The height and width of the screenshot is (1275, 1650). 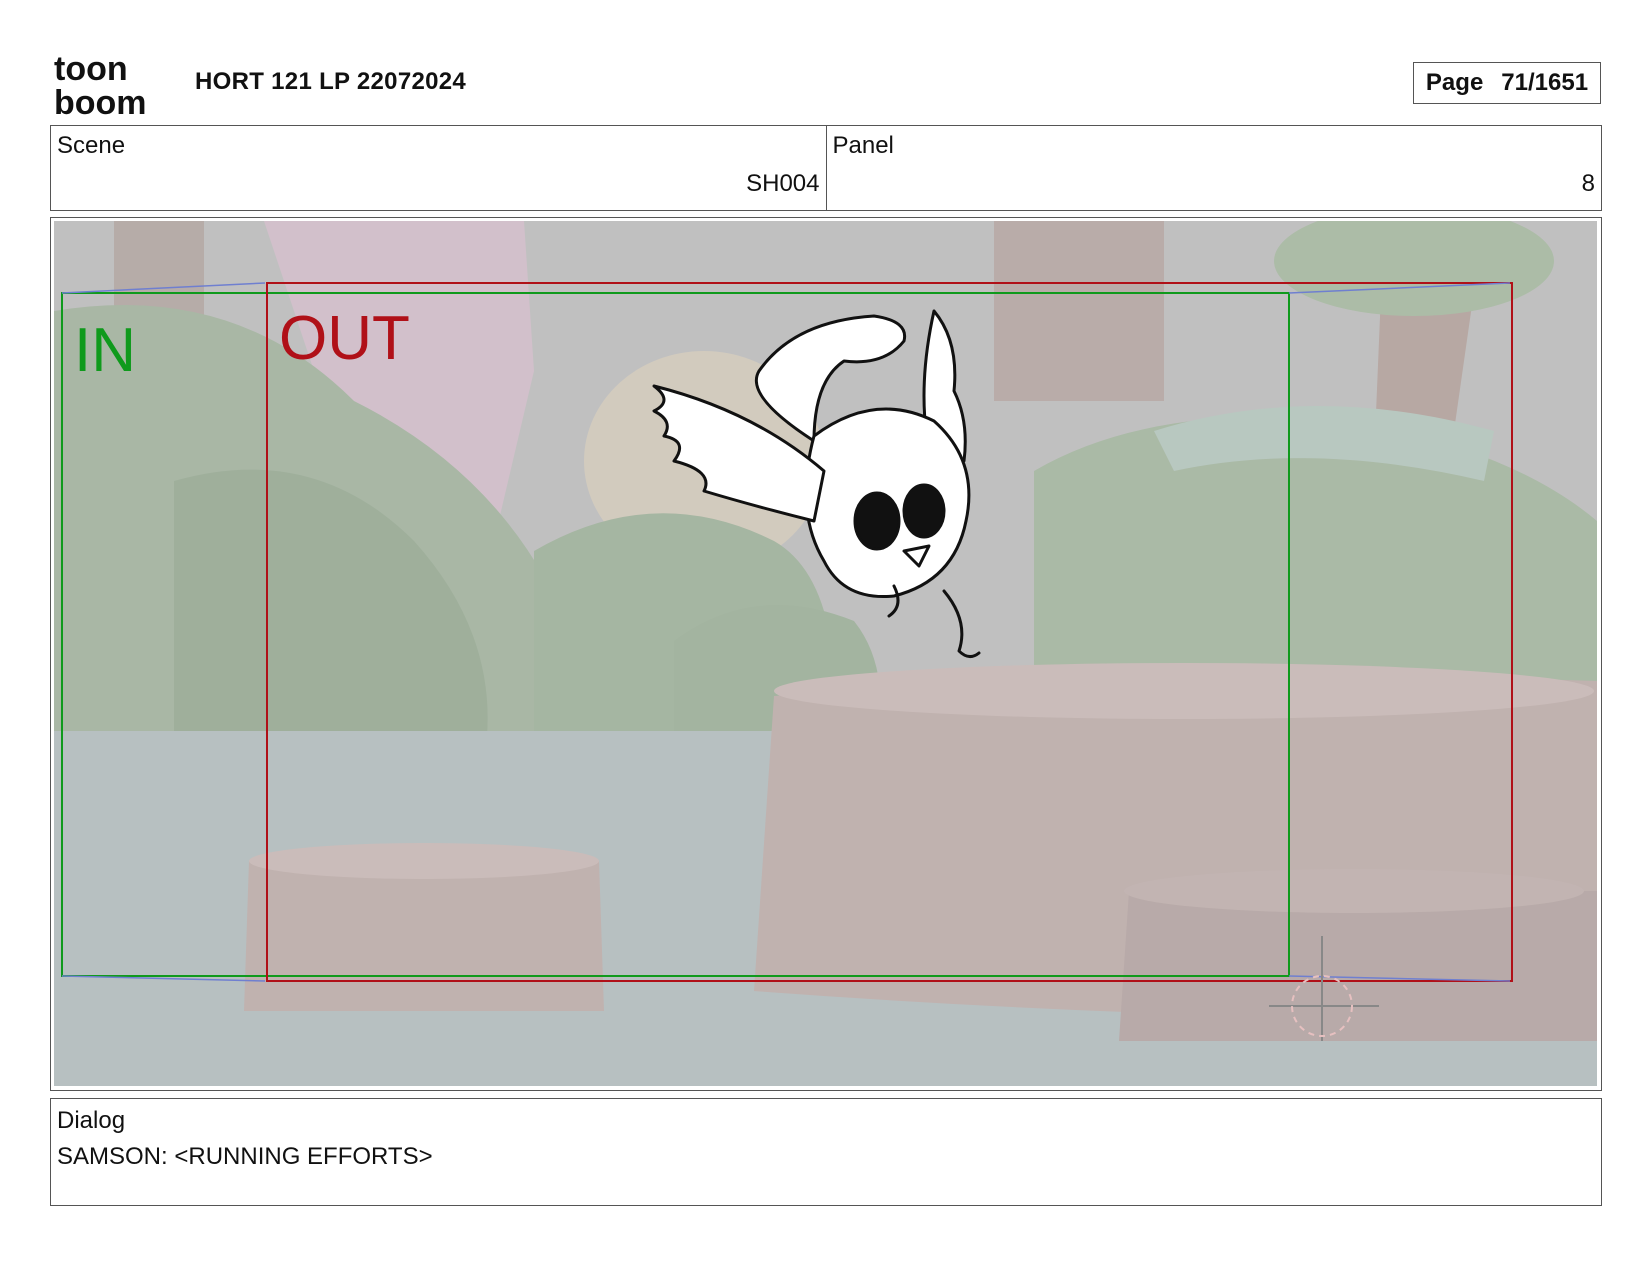 I want to click on toonboom-logo: toon boom, so click(x=100, y=85).